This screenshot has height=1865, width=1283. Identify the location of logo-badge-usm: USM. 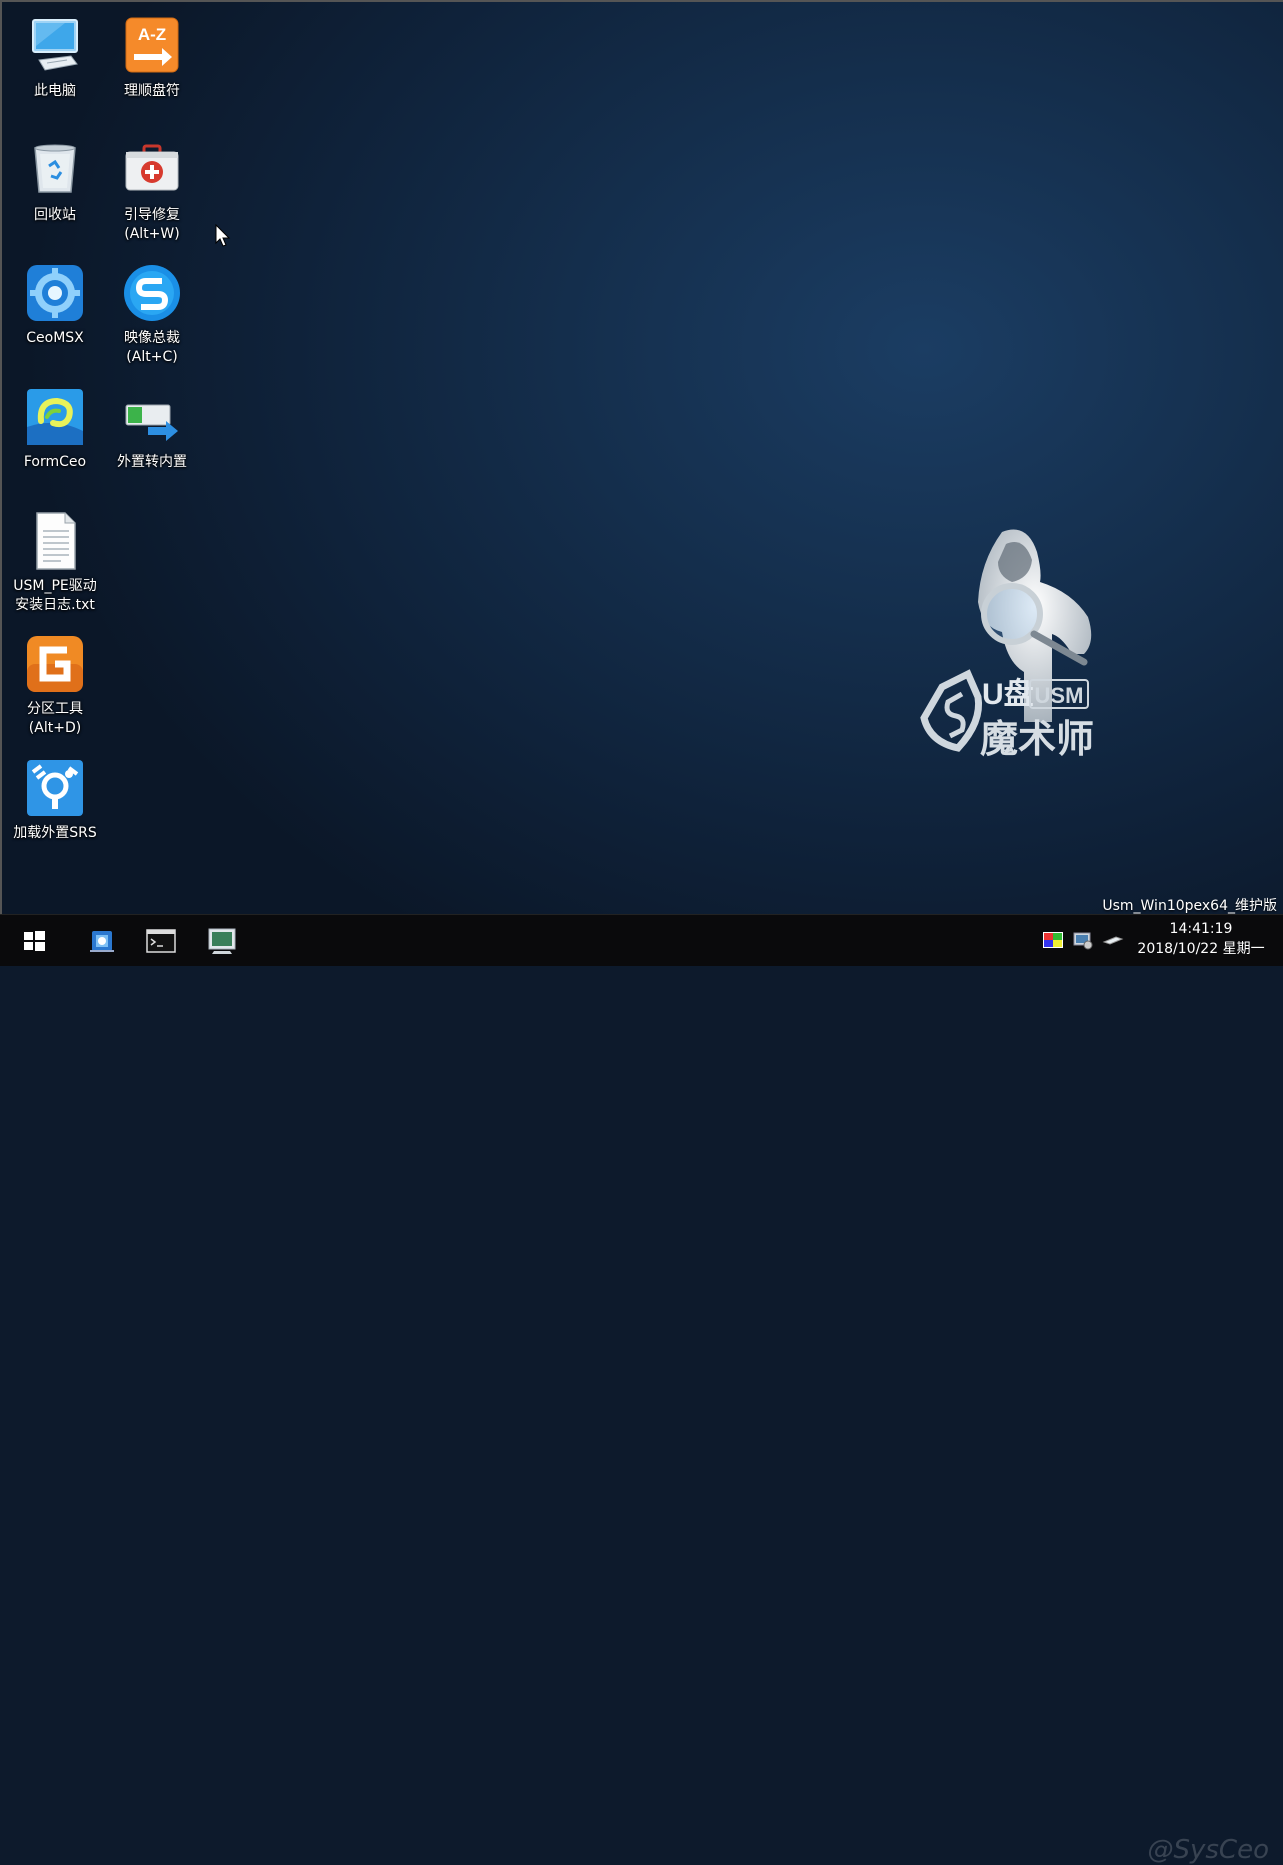
(1059, 695).